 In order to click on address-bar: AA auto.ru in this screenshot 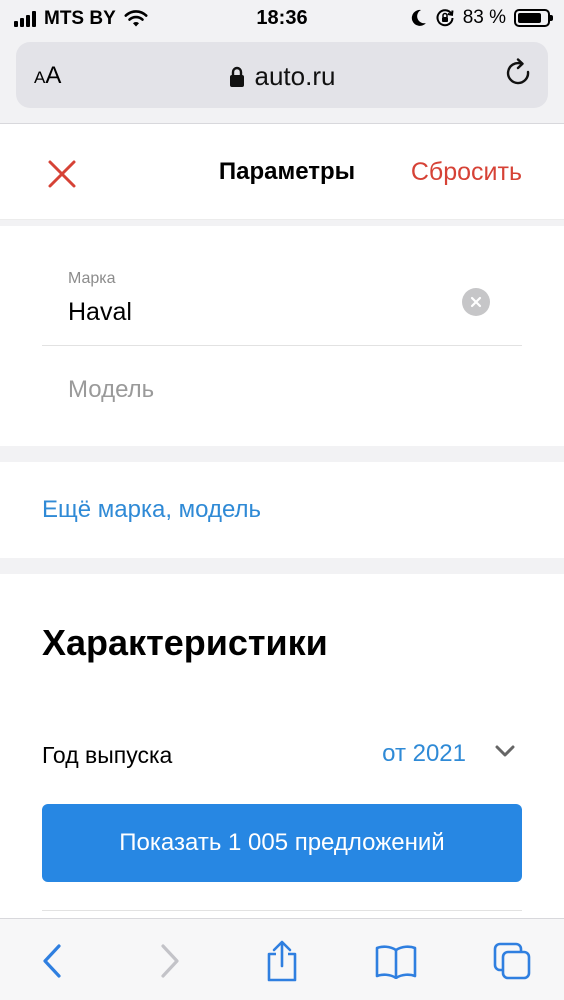, I will do `click(282, 75)`.